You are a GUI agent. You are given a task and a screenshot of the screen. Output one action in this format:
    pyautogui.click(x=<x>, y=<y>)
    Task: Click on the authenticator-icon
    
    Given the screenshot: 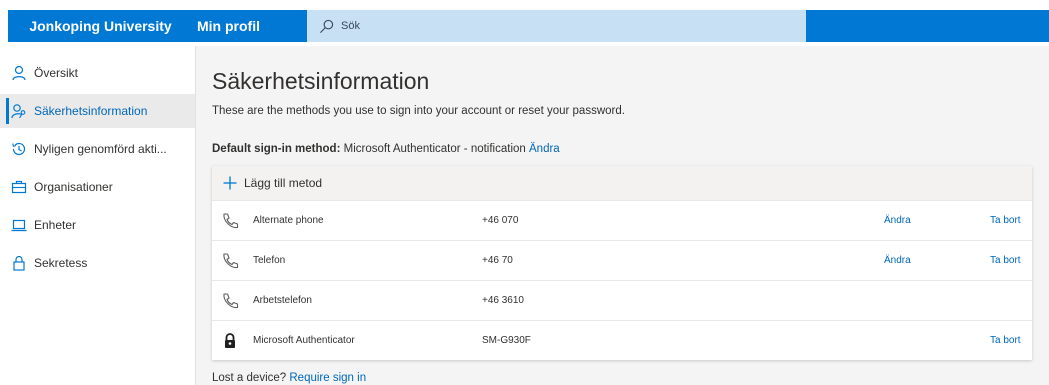 What is the action you would take?
    pyautogui.click(x=230, y=340)
    